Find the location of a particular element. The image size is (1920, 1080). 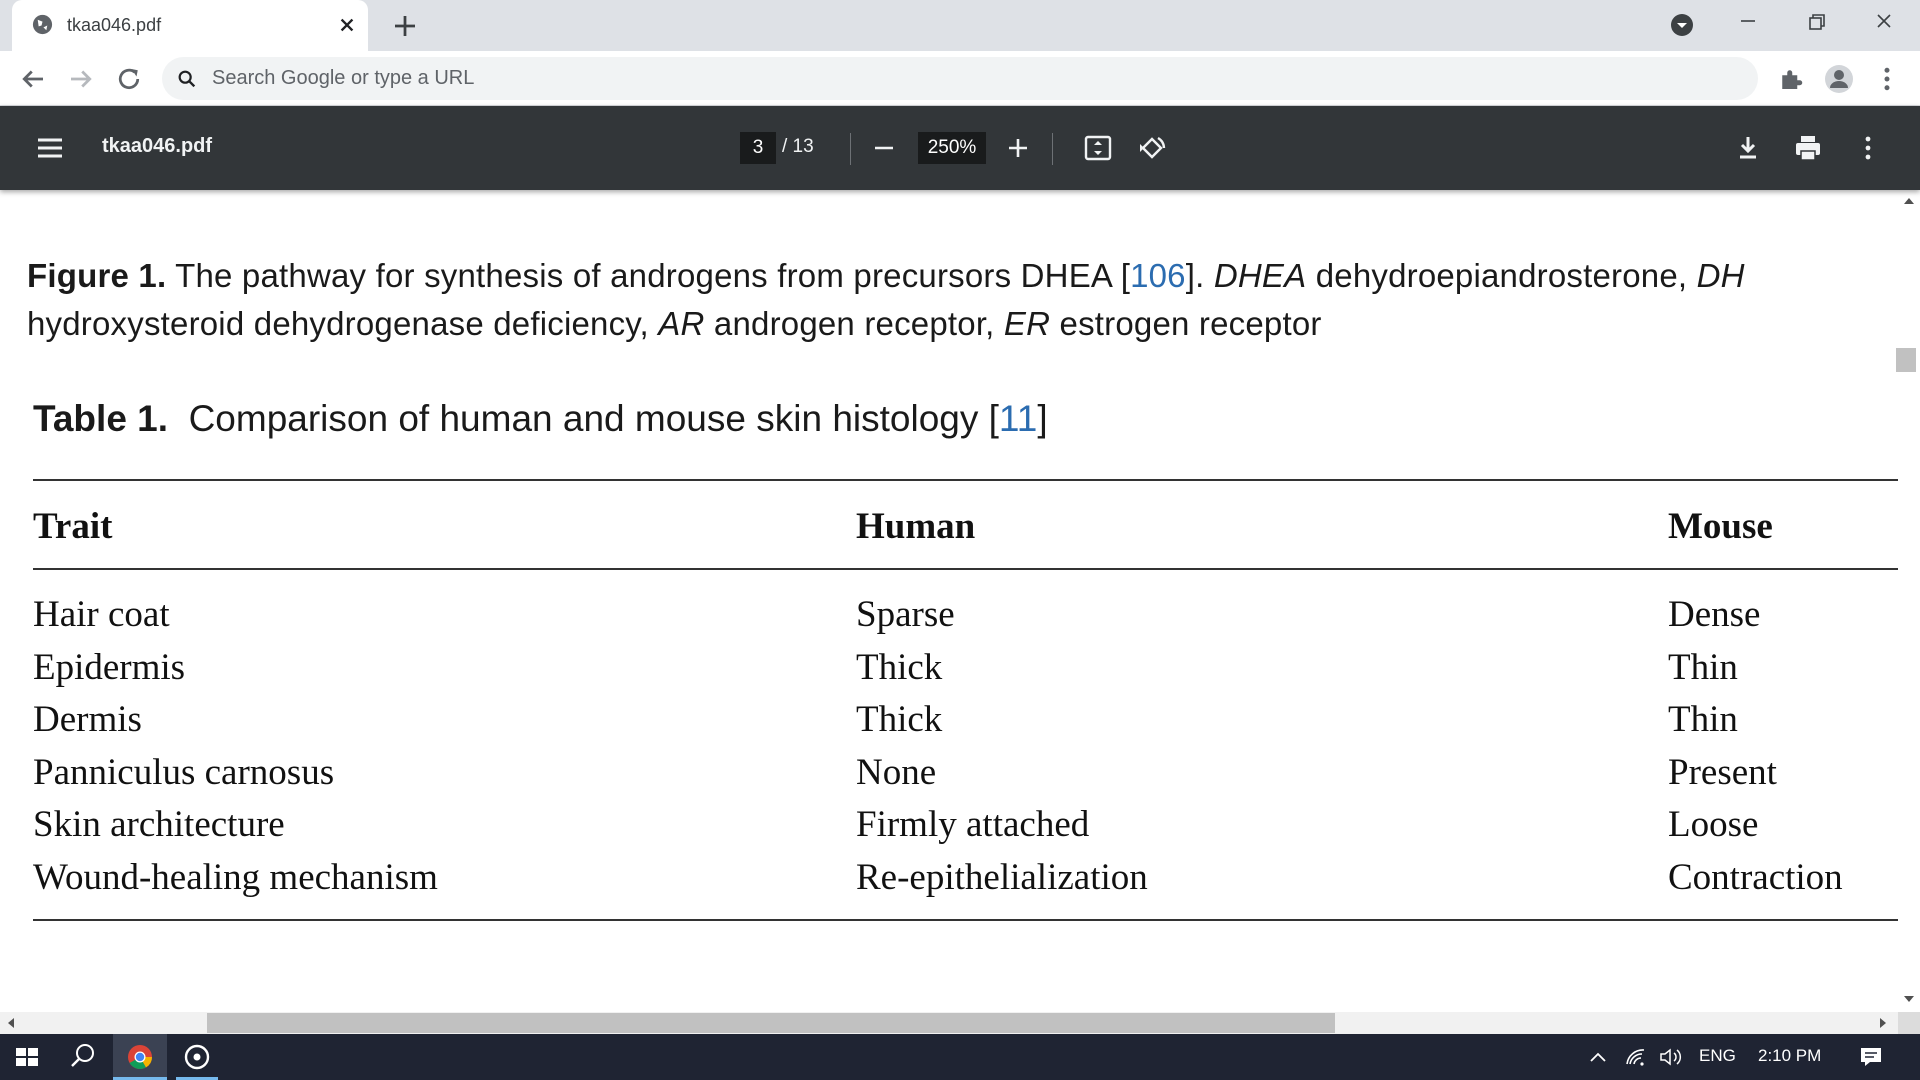

chrome-taskbar-button is located at coordinates (140, 1057).